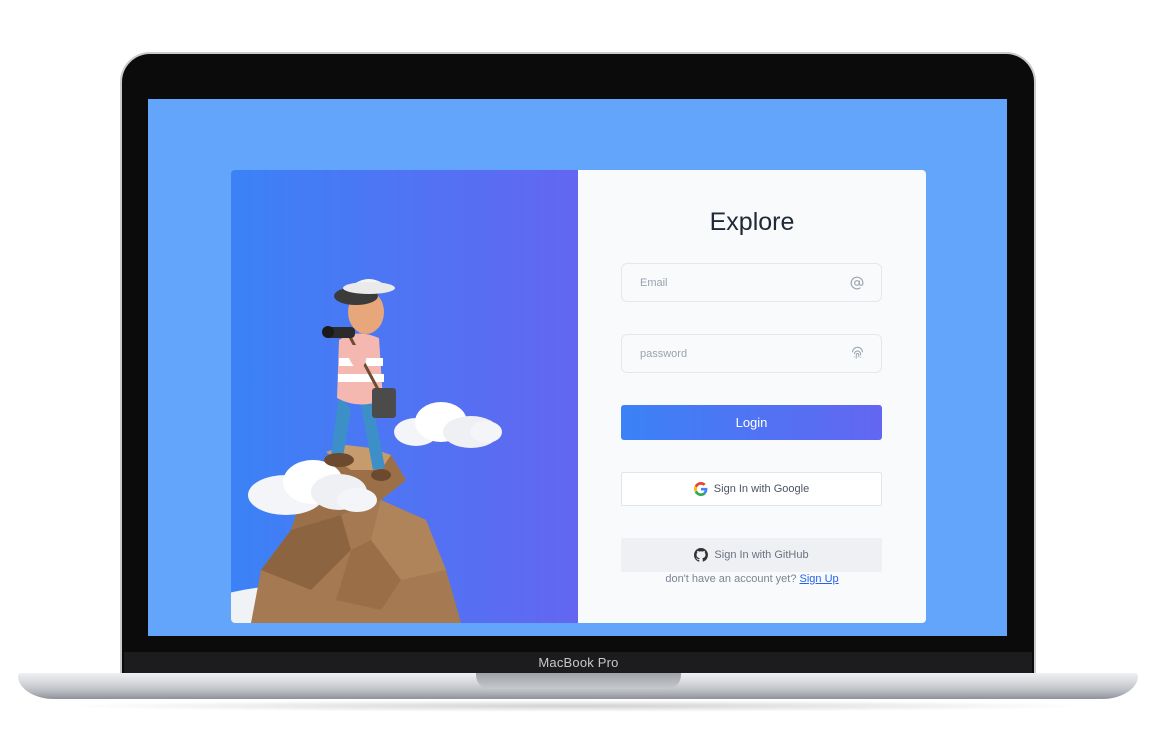  What do you see at coordinates (857, 283) in the screenshot?
I see `at-sign-icon` at bounding box center [857, 283].